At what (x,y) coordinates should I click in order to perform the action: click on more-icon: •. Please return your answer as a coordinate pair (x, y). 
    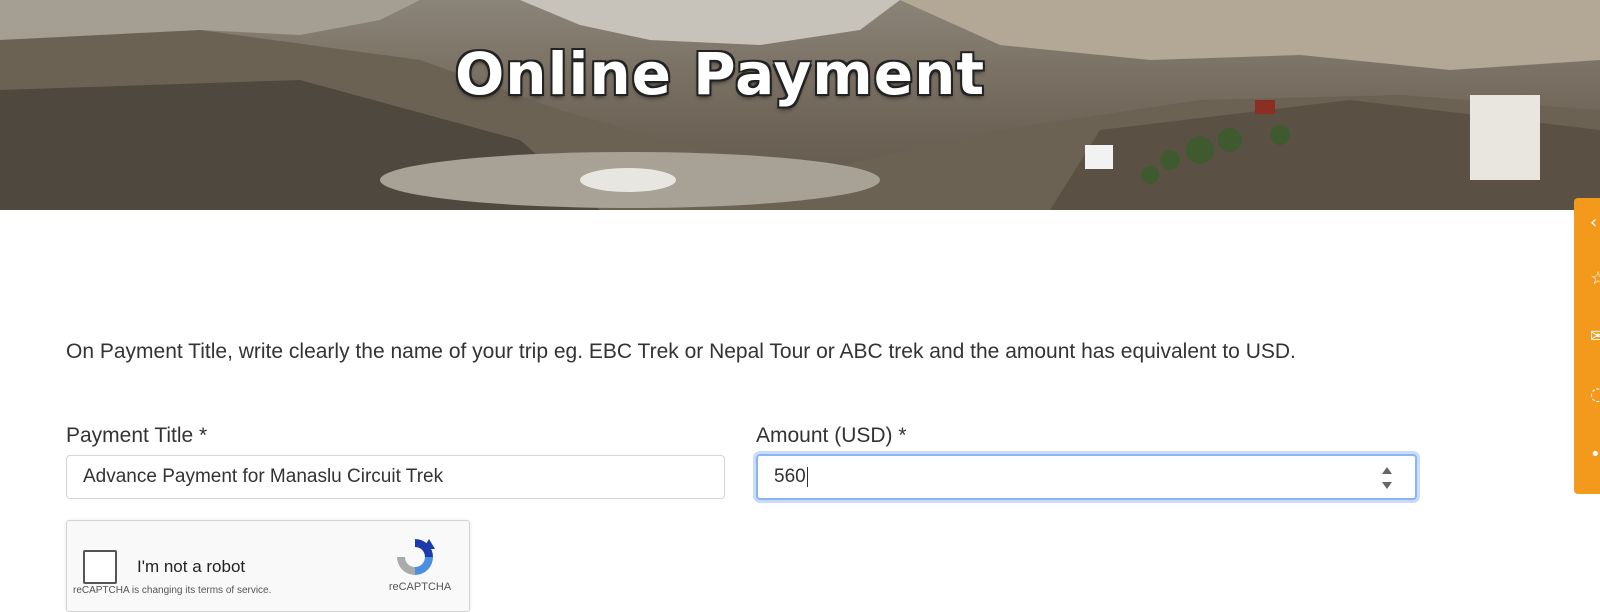
    Looking at the image, I should click on (1595, 454).